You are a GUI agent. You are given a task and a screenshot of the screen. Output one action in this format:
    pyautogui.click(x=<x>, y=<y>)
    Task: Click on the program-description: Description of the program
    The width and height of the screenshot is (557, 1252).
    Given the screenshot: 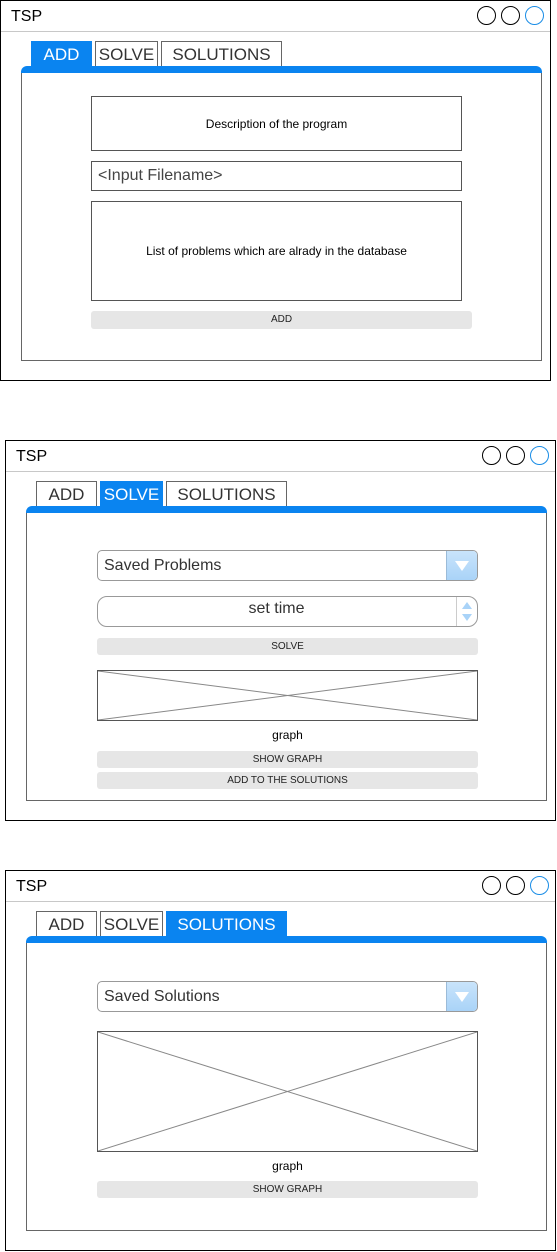 What is the action you would take?
    pyautogui.click(x=276, y=123)
    